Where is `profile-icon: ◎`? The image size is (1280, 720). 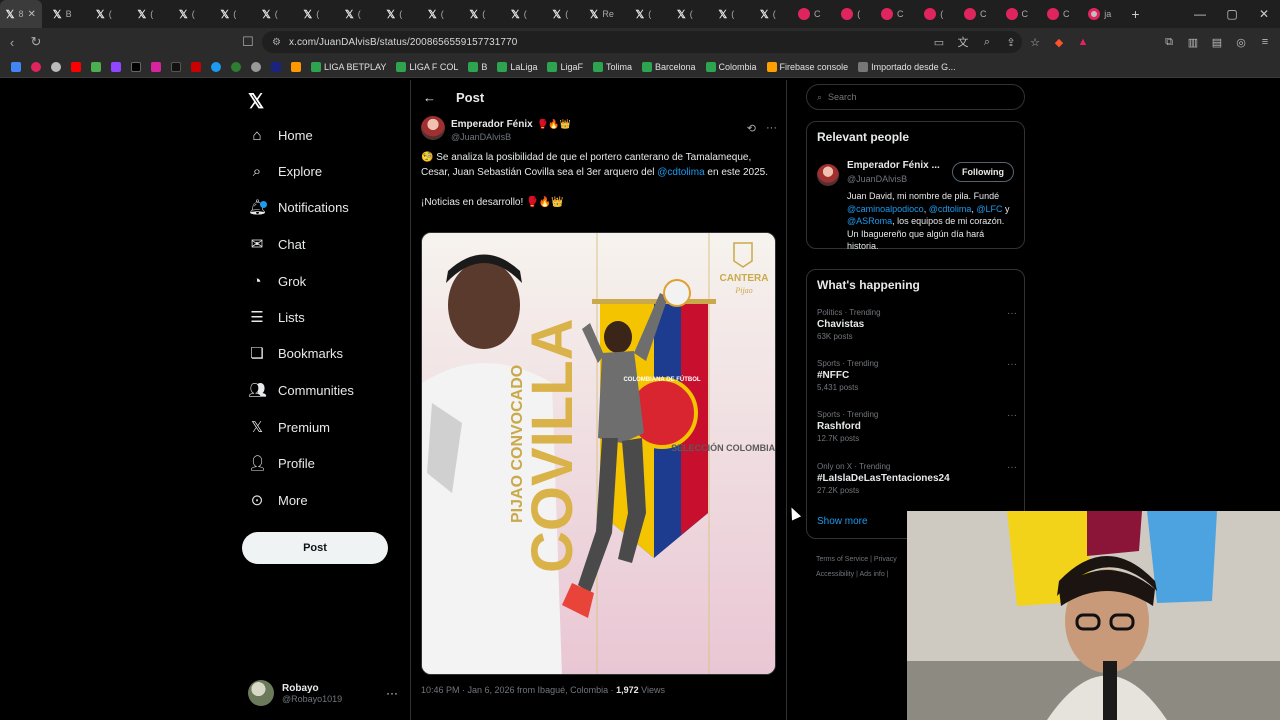 profile-icon: ◎ is located at coordinates (1241, 42).